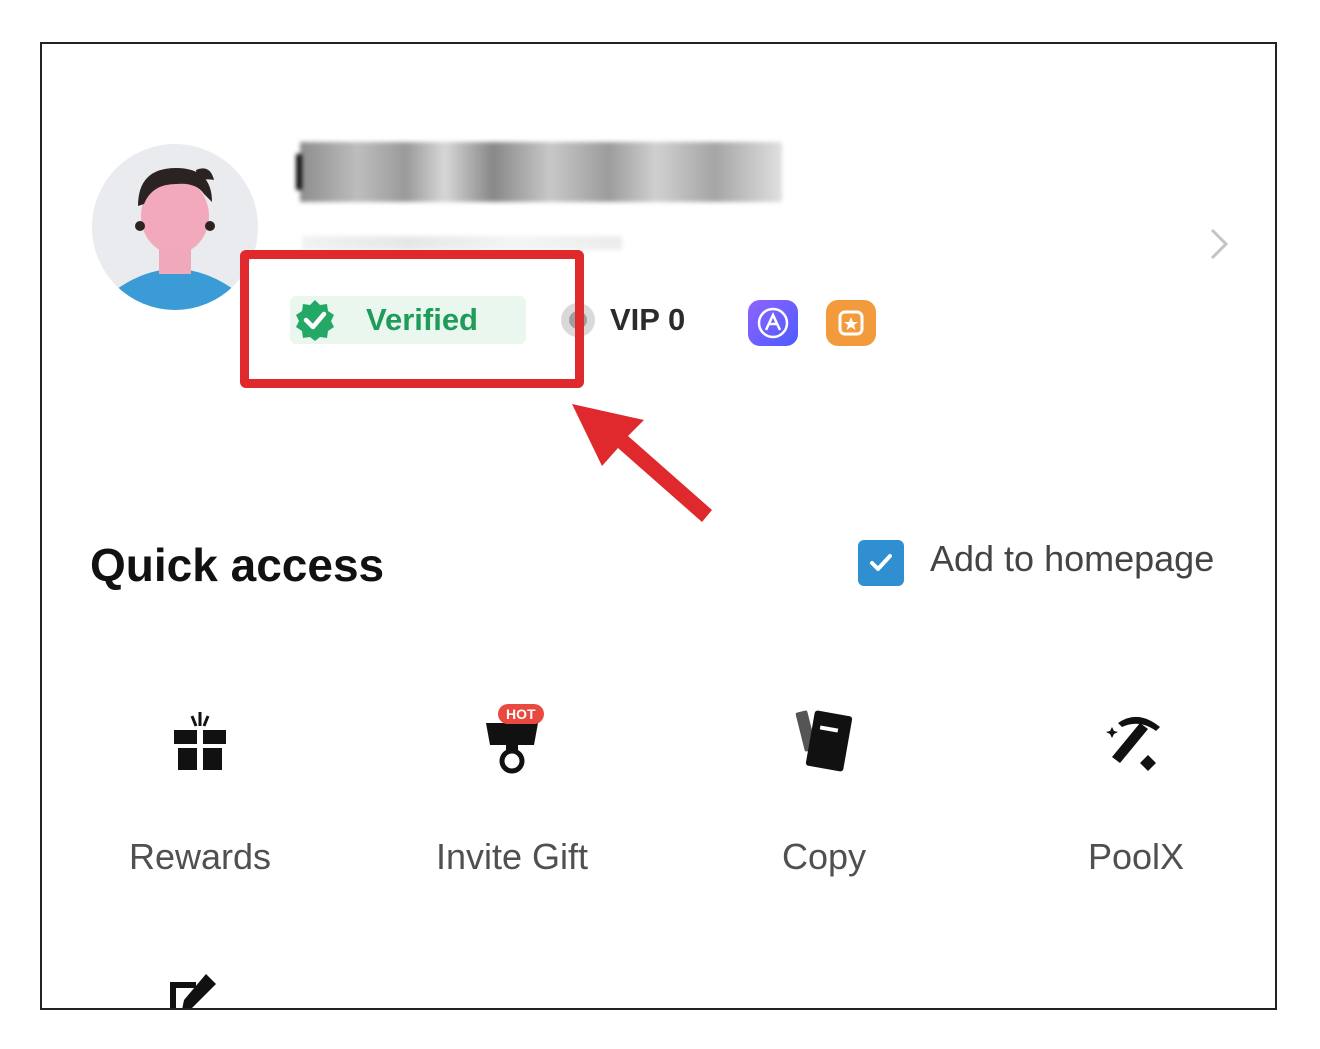  Describe the element at coordinates (412, 319) in the screenshot. I see `highlight-box` at that location.